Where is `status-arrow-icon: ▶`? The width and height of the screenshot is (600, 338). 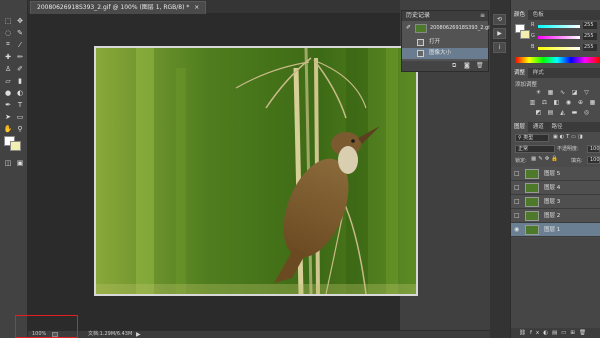
status-arrow-icon: ▶ is located at coordinates (138, 334).